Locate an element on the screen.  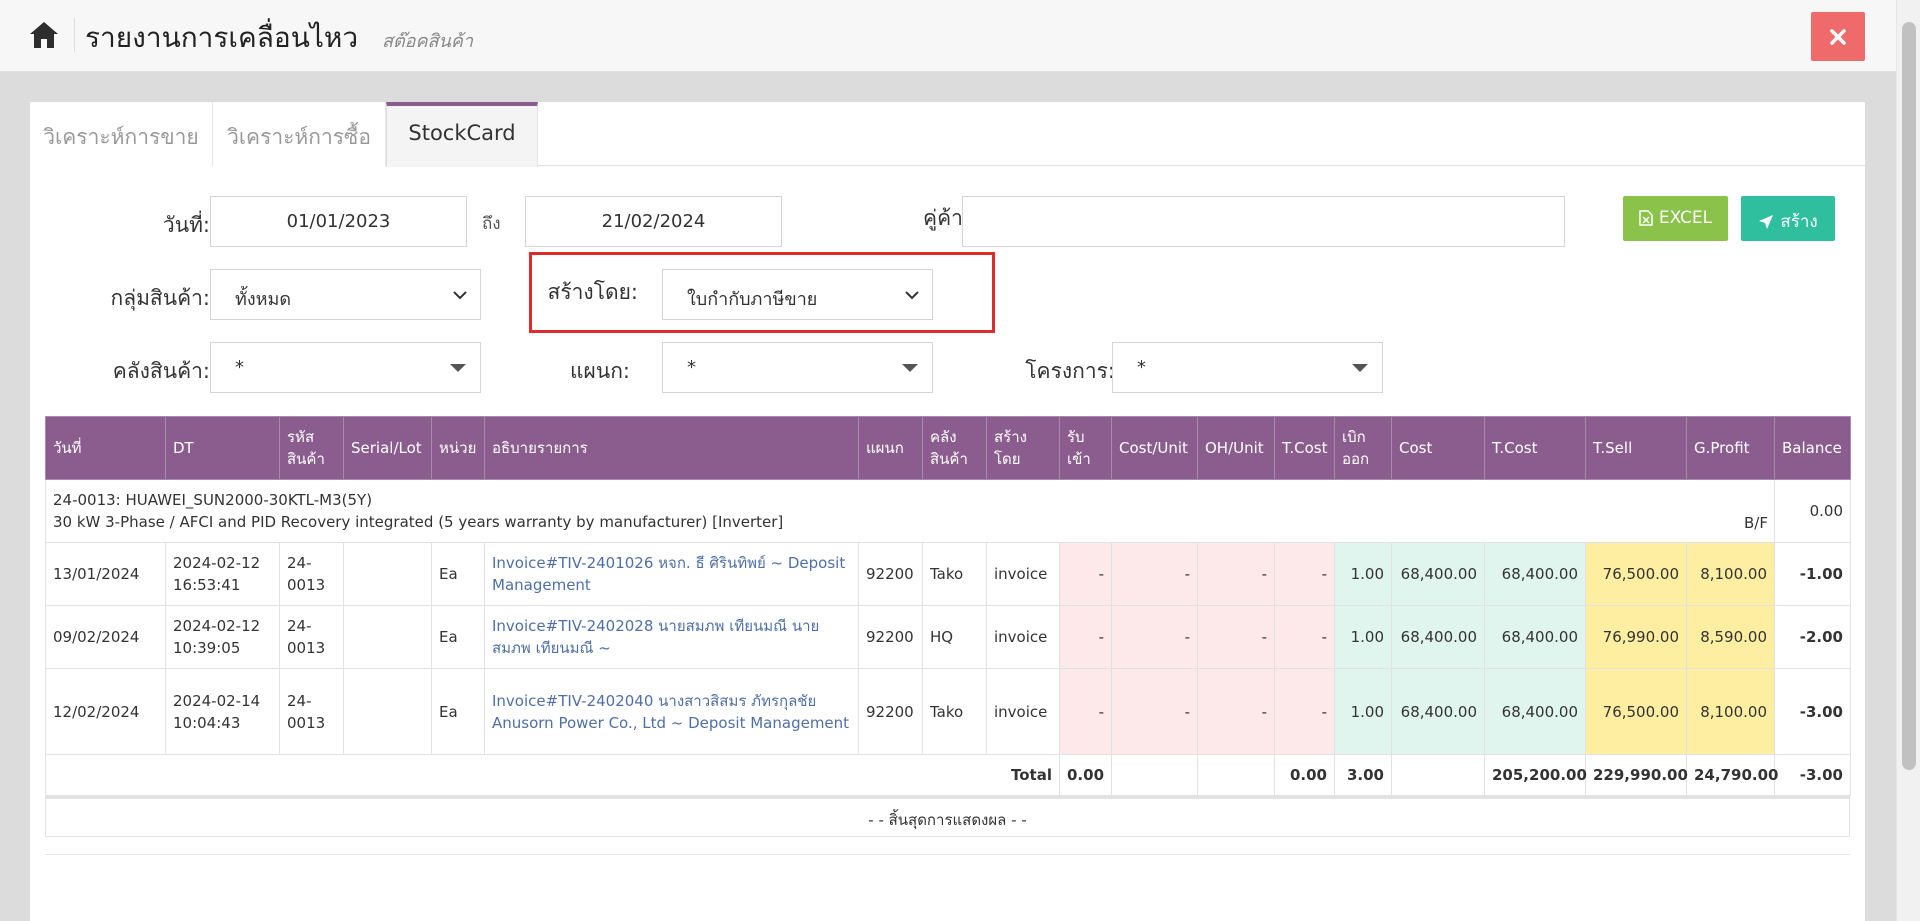
col-product-code: รหัส สินค้า is located at coordinates (311, 448).